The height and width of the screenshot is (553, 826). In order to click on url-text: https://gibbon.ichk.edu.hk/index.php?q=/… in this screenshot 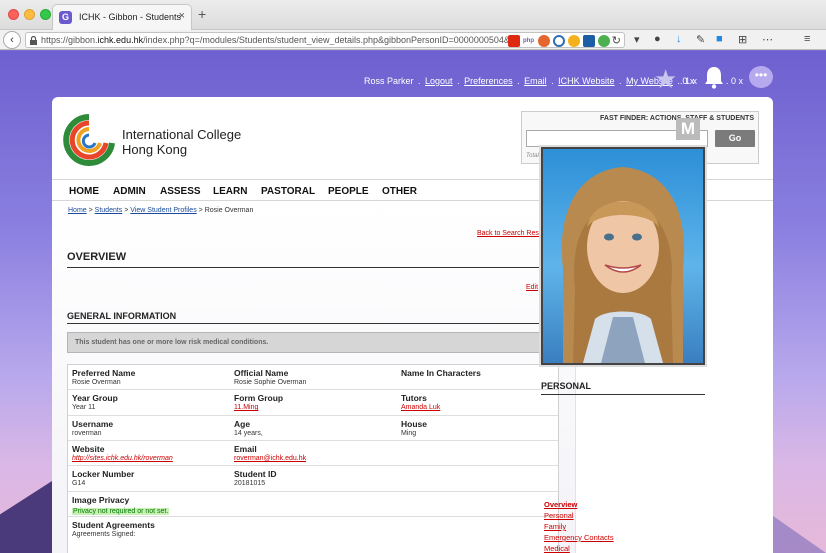, I will do `click(278, 40)`.